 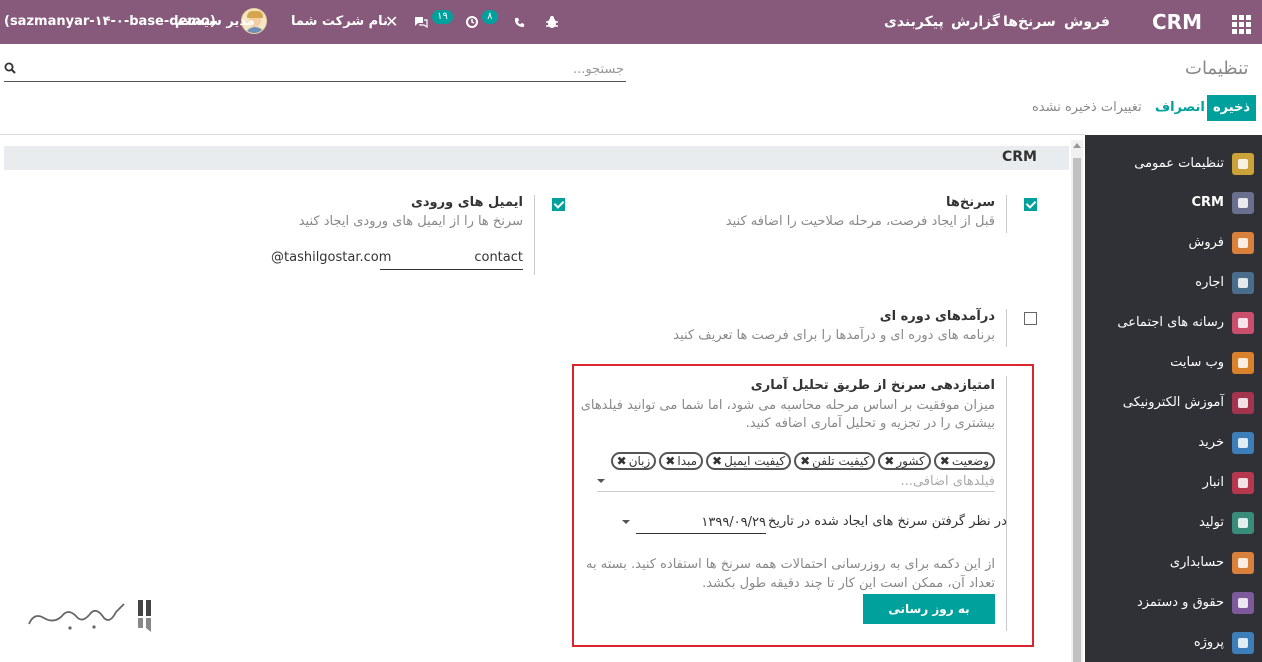 What do you see at coordinates (1243, 322) in the screenshot?
I see `social-marketing-app-icon` at bounding box center [1243, 322].